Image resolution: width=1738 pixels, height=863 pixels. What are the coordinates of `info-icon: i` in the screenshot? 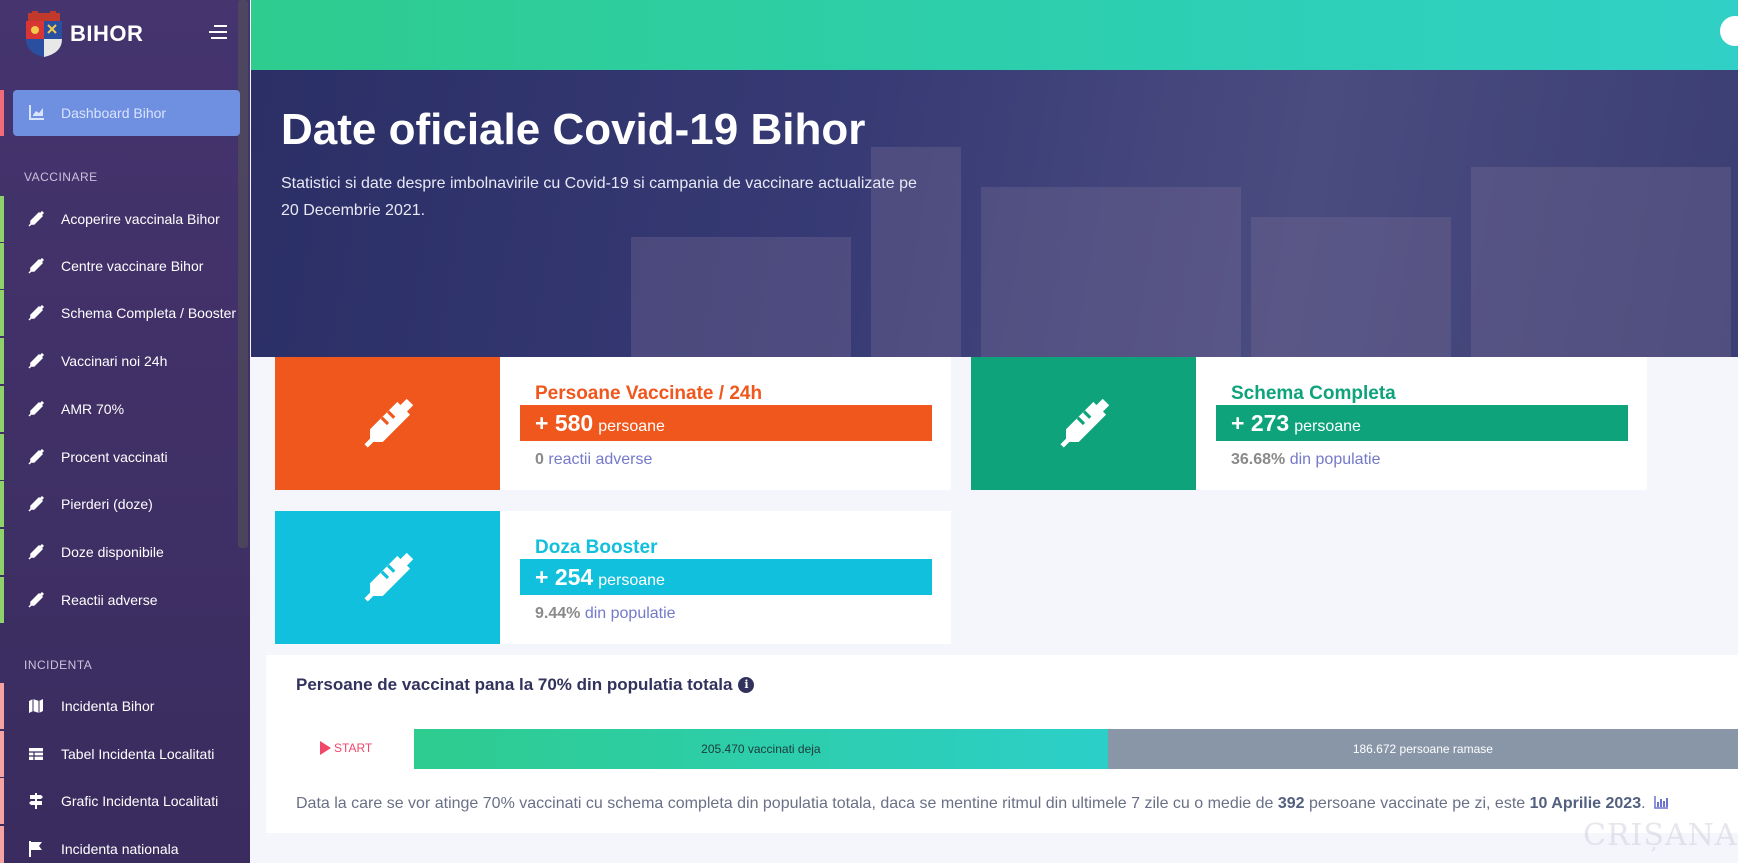 It's located at (746, 685).